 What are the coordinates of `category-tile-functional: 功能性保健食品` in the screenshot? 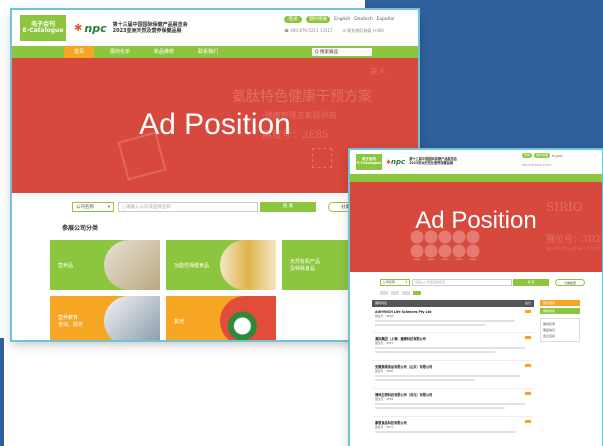 It's located at (221, 265).